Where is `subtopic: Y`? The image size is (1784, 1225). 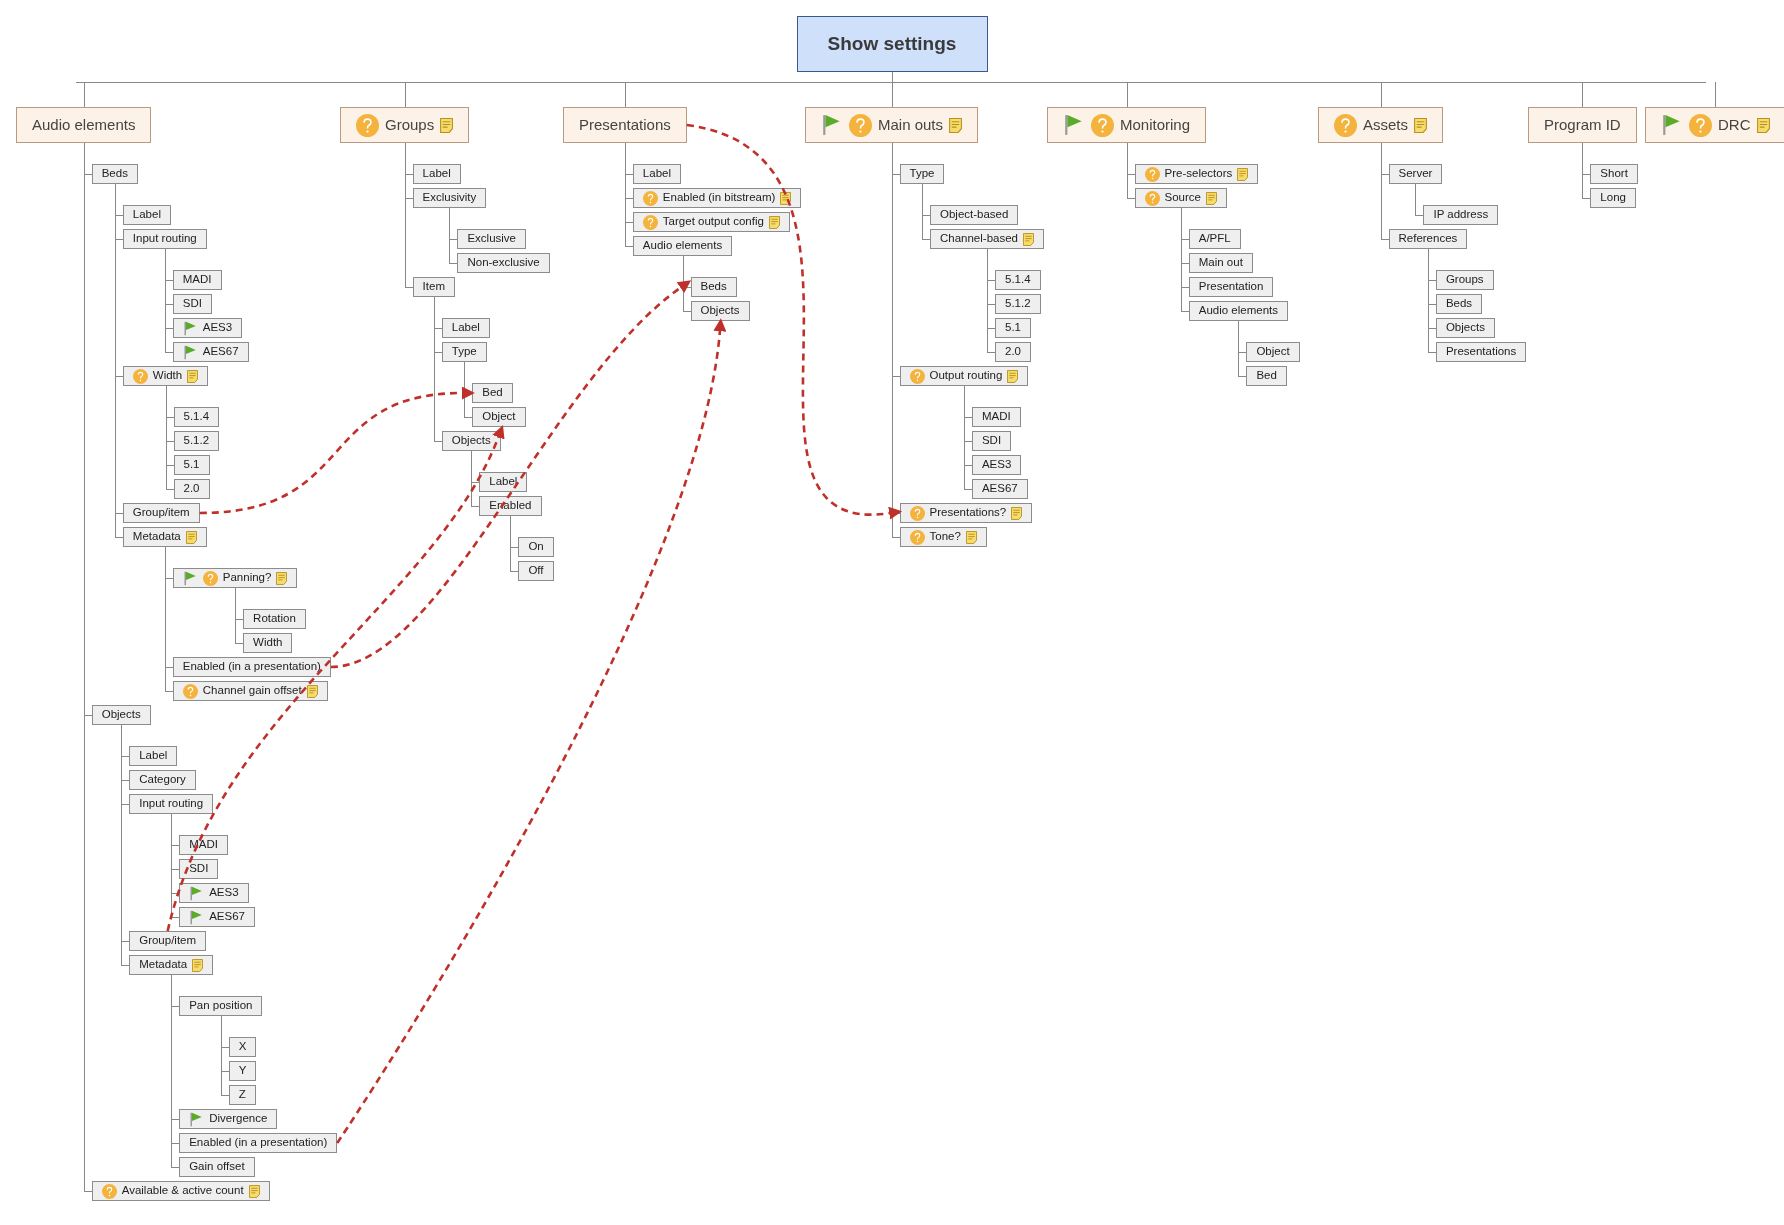
subtopic: Y is located at coordinates (242, 1071).